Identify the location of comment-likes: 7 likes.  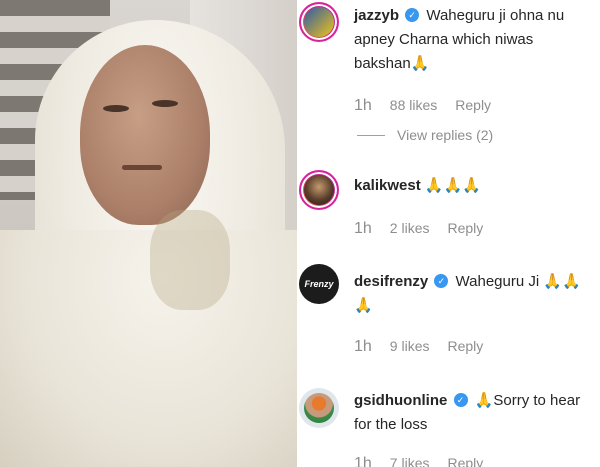
(410, 461).